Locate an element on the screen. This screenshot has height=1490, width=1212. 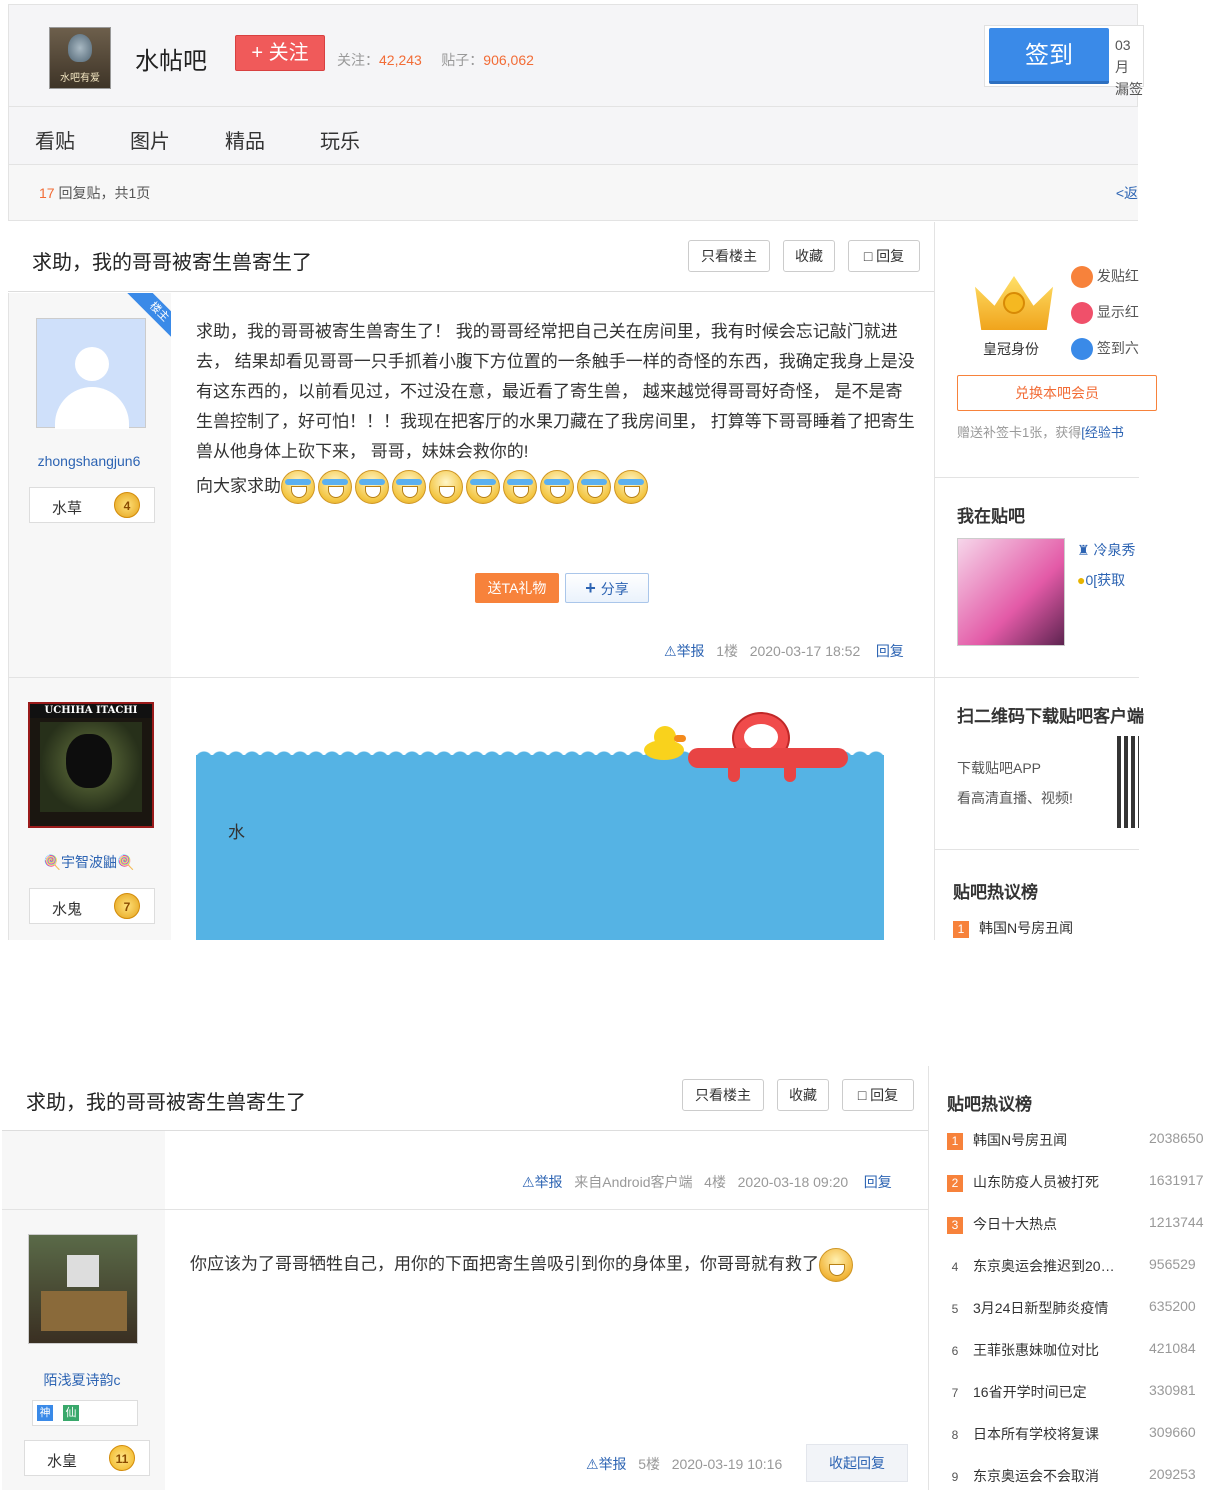
post1-author-column: 楼主 zhongshangjun6 水草 4 is located at coordinates (89, 485).